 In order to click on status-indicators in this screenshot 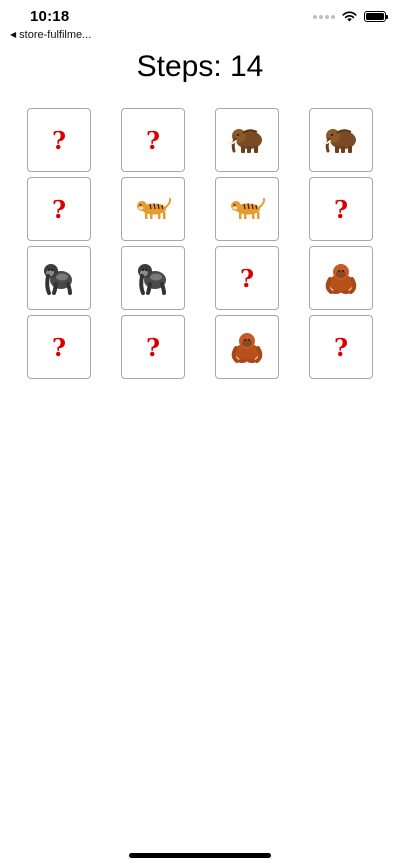, I will do `click(350, 16)`.